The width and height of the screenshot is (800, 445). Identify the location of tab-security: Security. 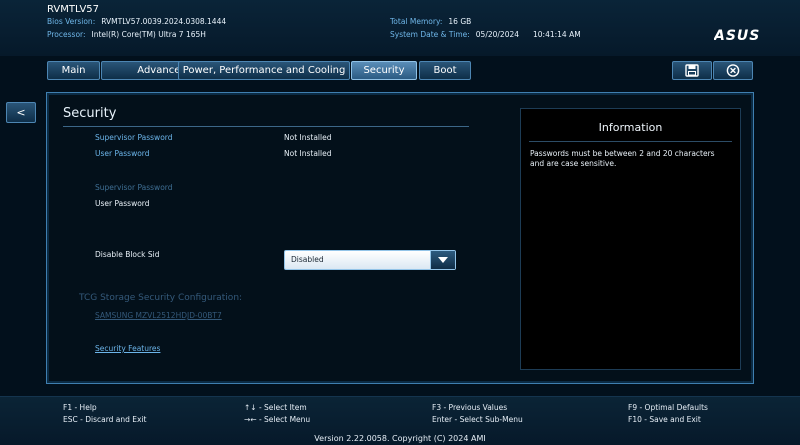
(384, 70).